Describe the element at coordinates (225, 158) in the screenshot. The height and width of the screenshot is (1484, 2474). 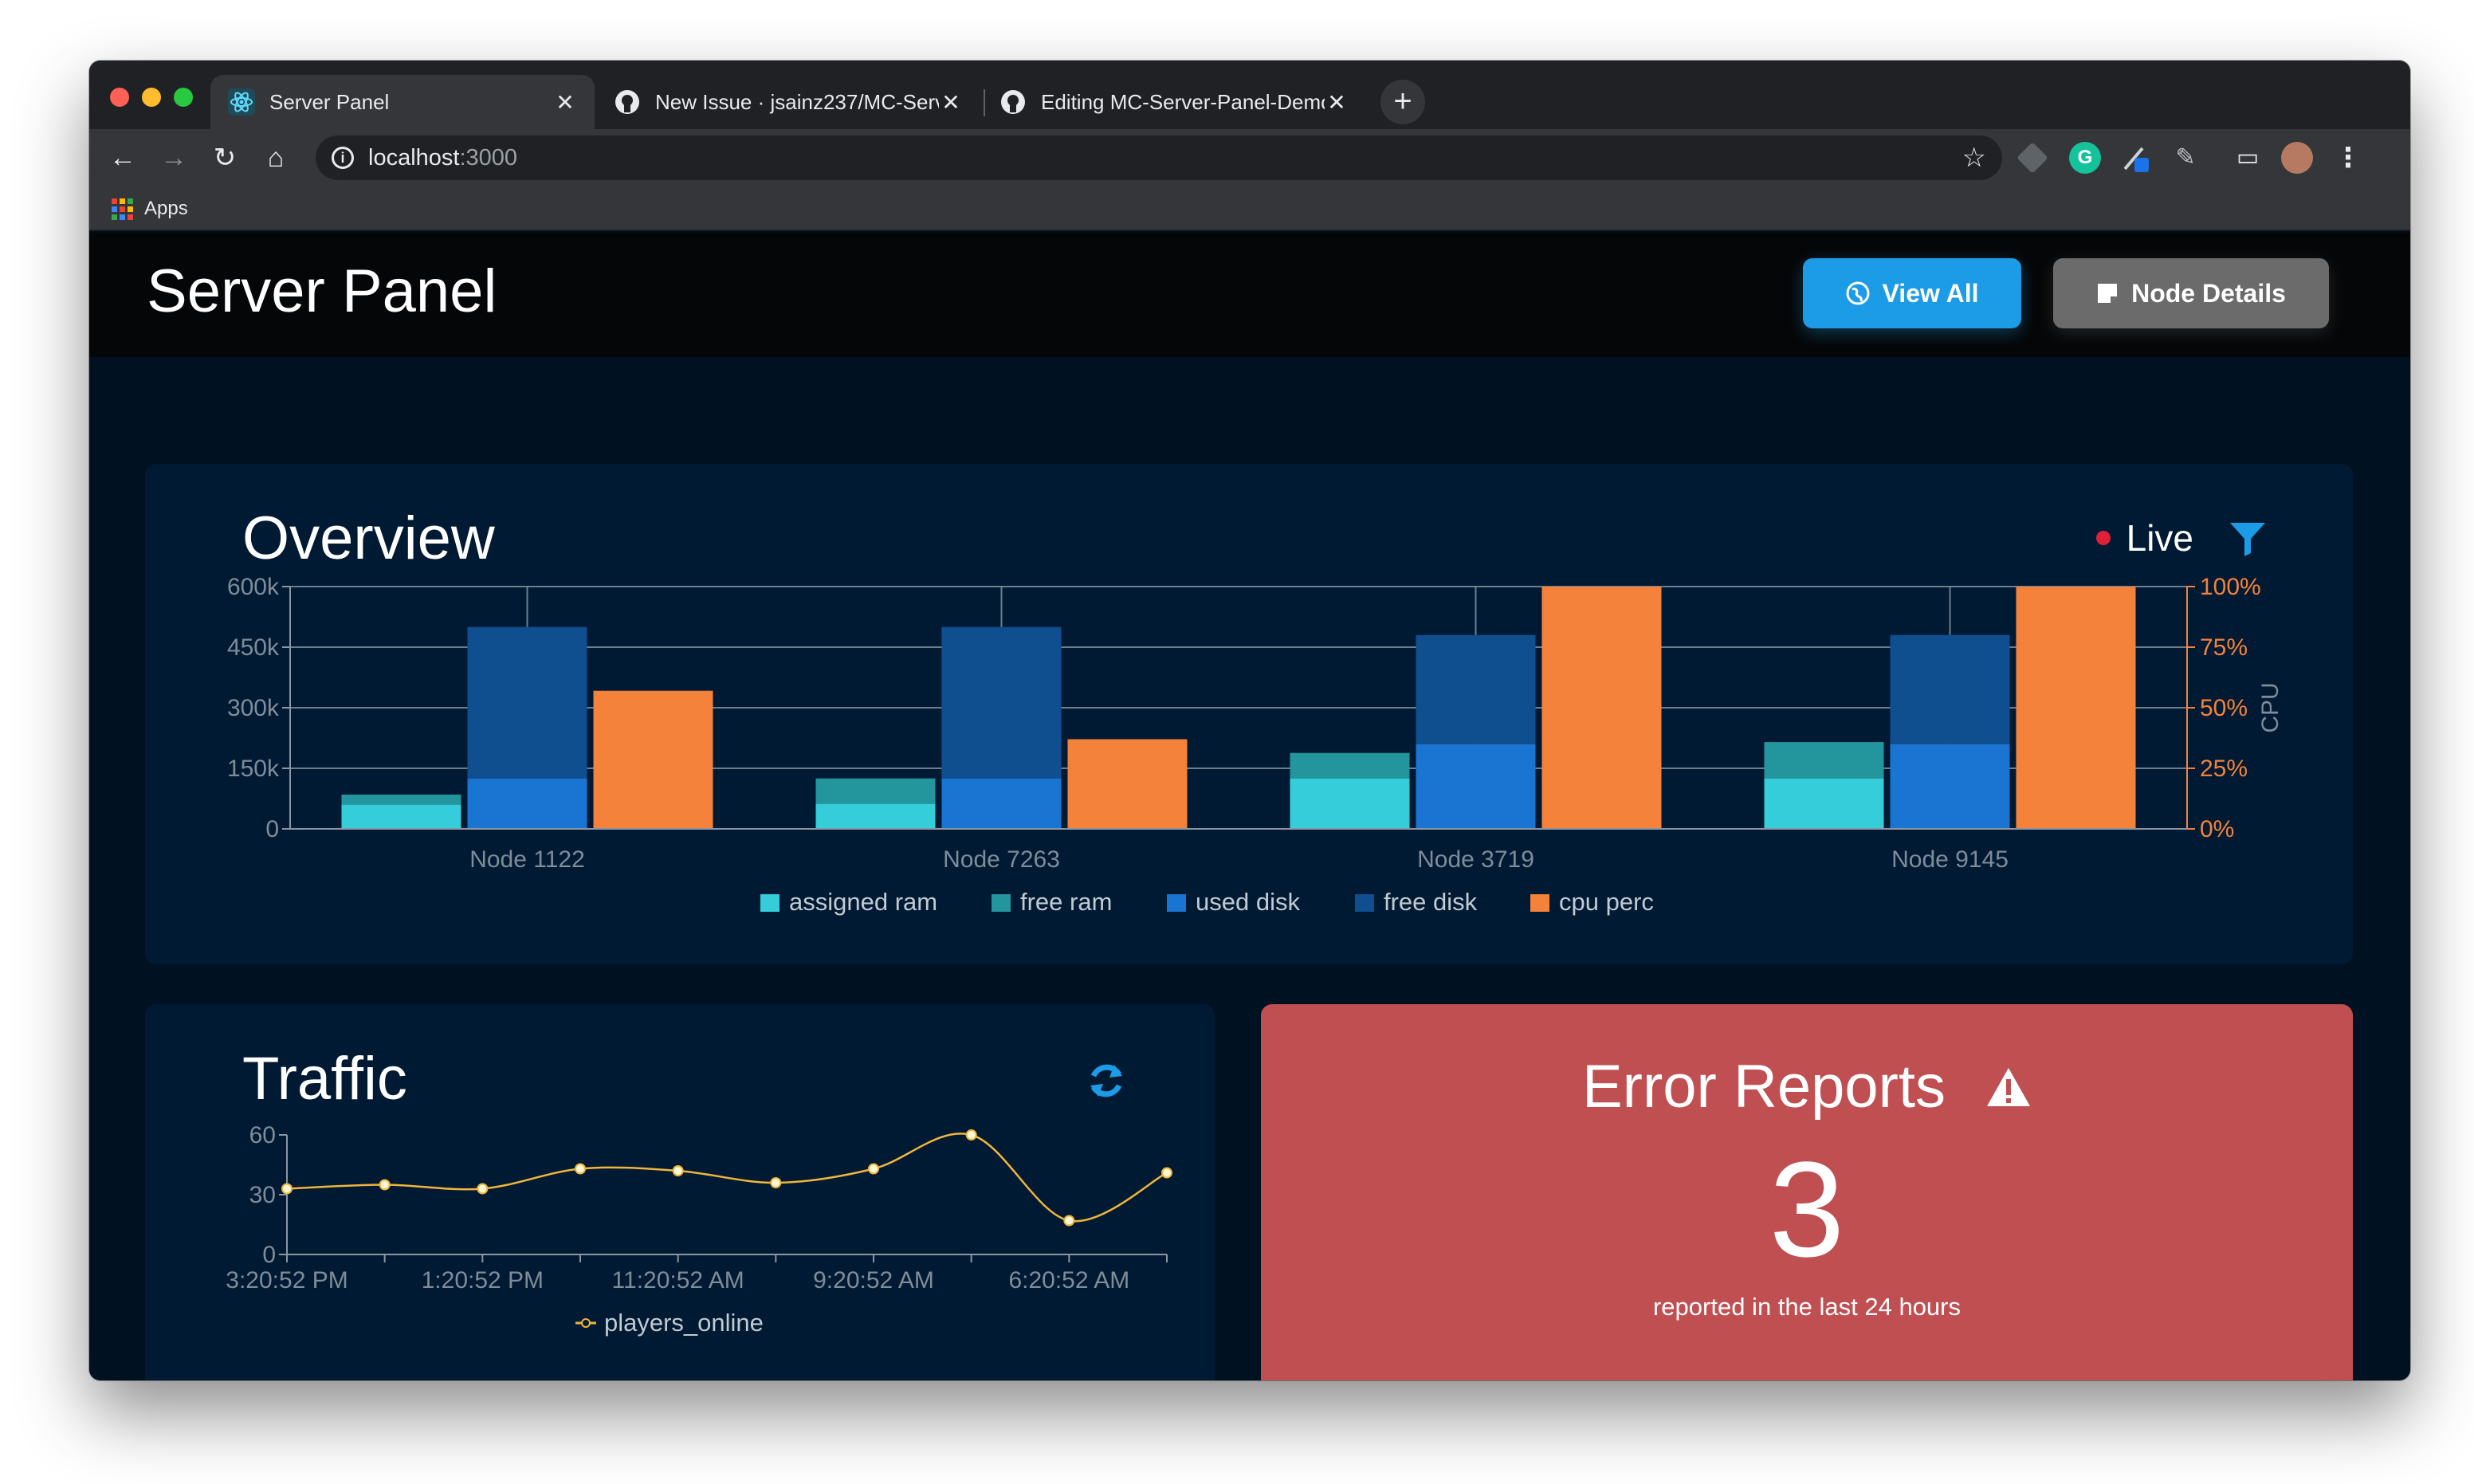
I see `reload-icon: ↻` at that location.